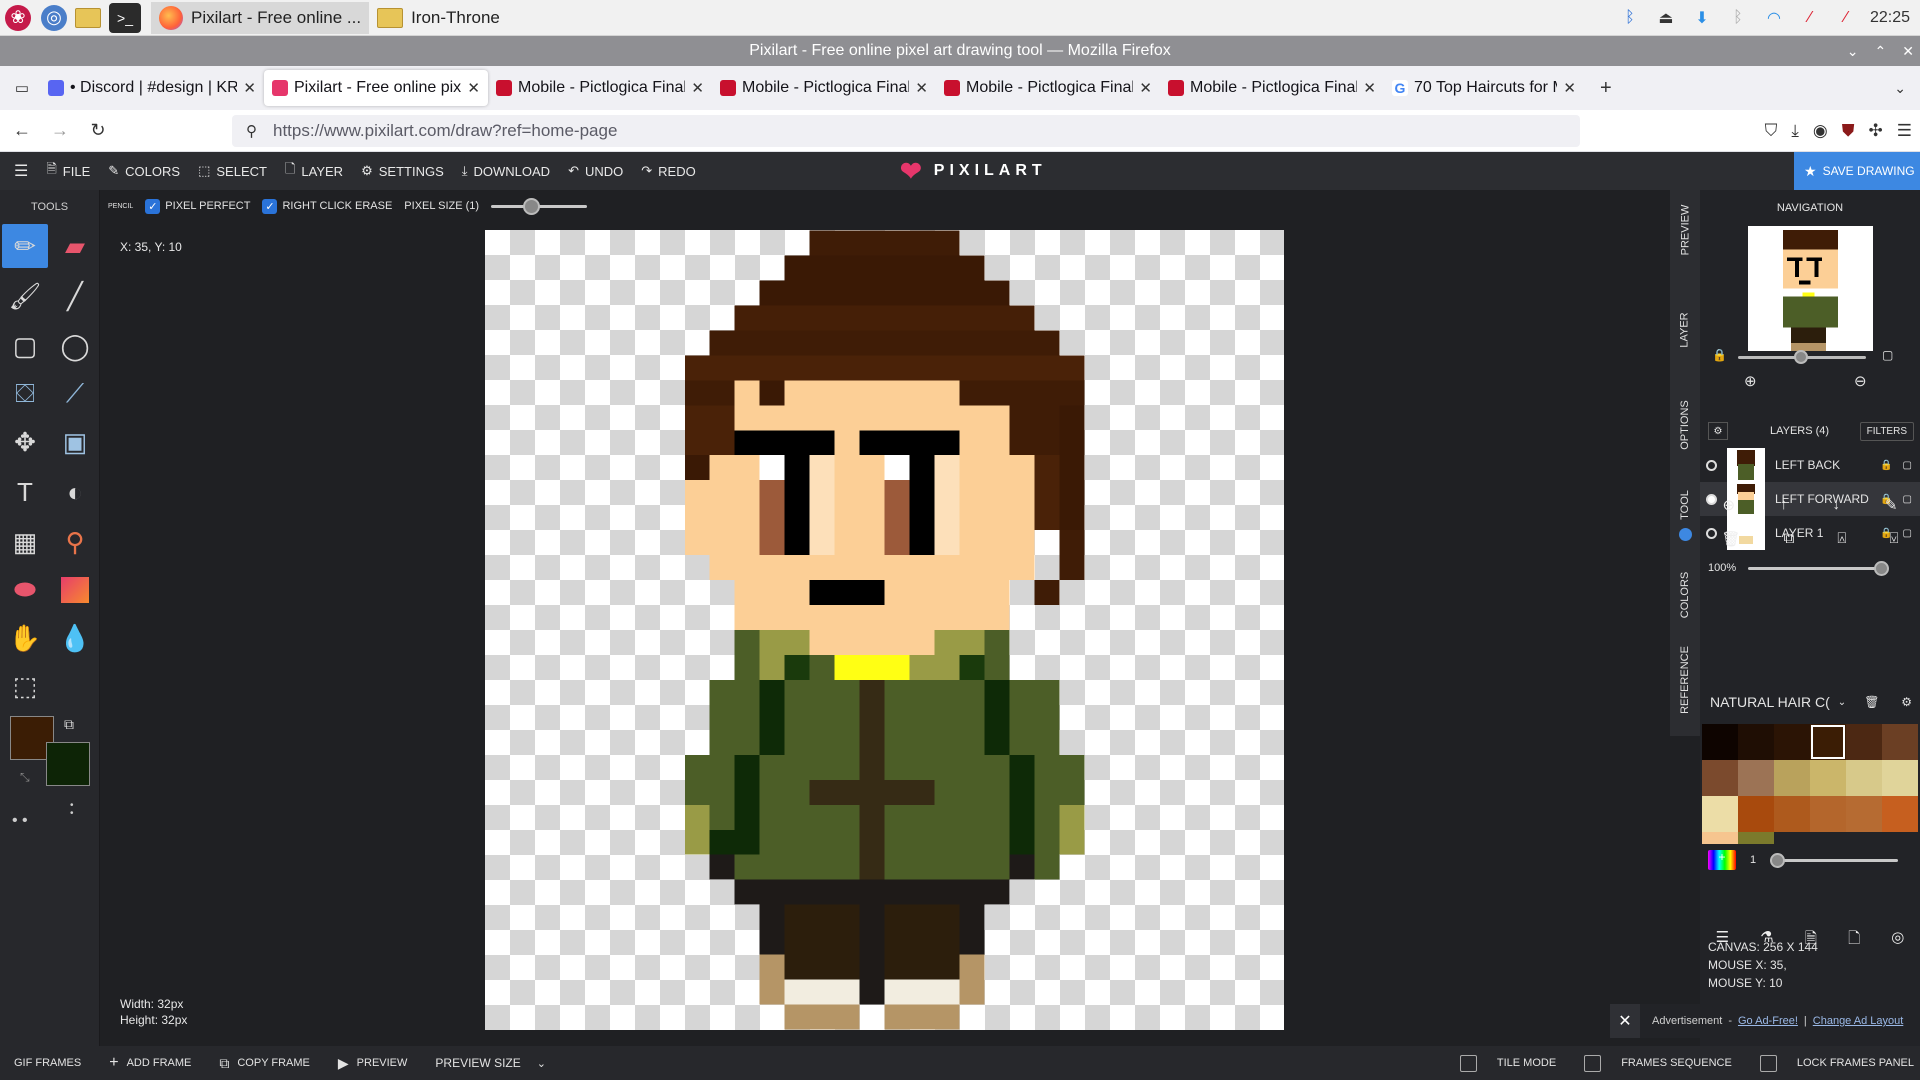 The image size is (1920, 1080). I want to click on gradient-tool-icon, so click(75, 590).